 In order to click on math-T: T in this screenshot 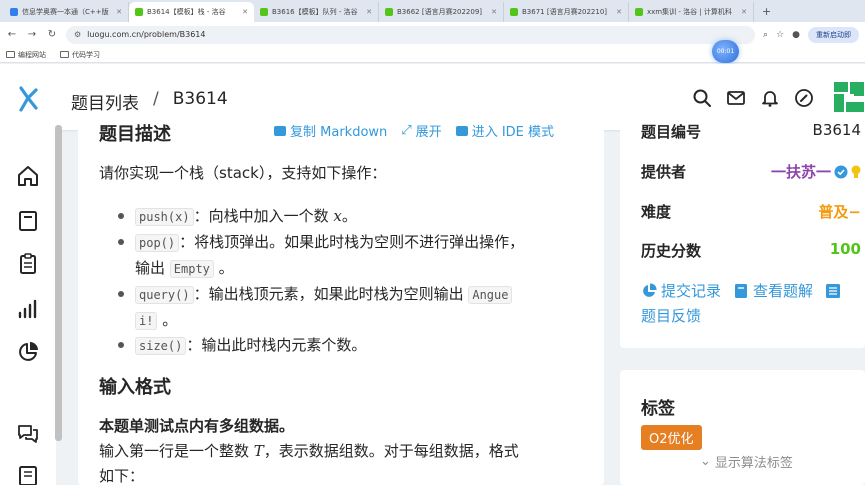, I will do `click(258, 451)`.